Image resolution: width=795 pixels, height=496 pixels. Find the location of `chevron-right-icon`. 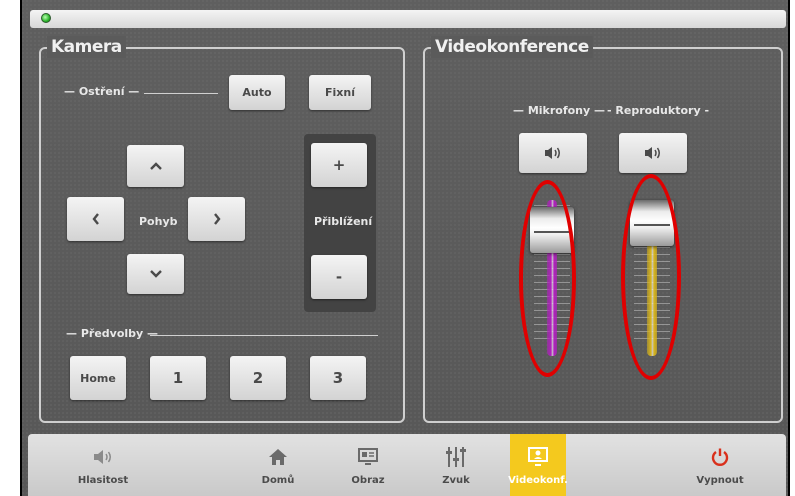

chevron-right-icon is located at coordinates (217, 219).